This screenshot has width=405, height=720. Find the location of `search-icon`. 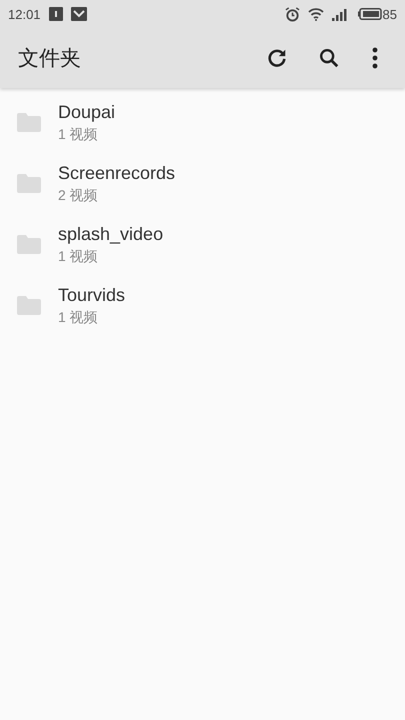

search-icon is located at coordinates (329, 58).